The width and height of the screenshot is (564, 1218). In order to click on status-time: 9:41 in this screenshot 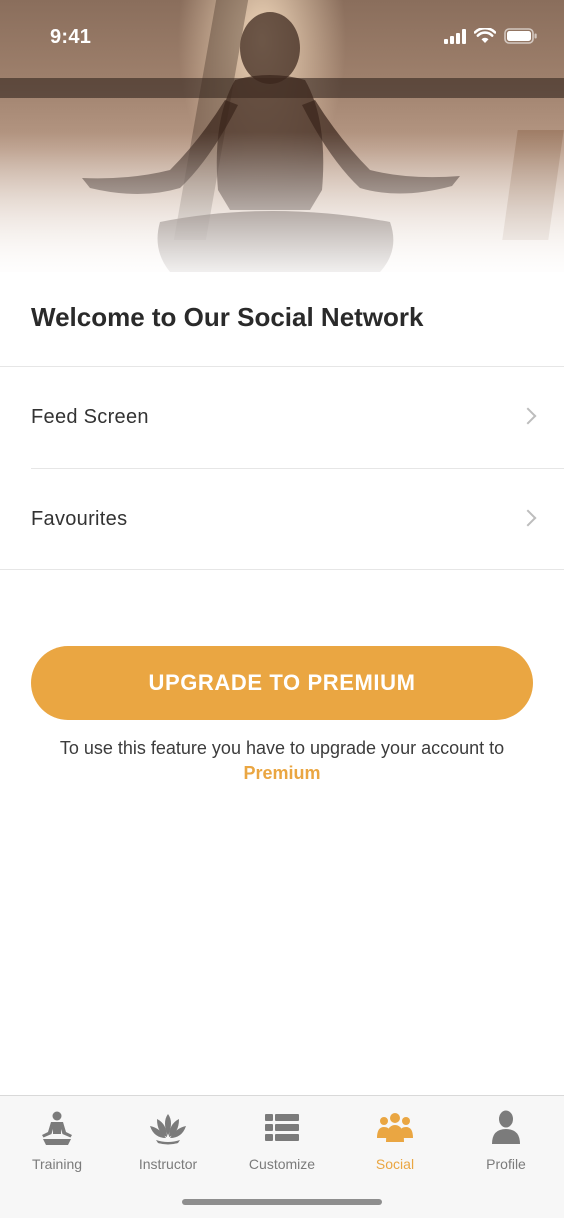, I will do `click(71, 37)`.